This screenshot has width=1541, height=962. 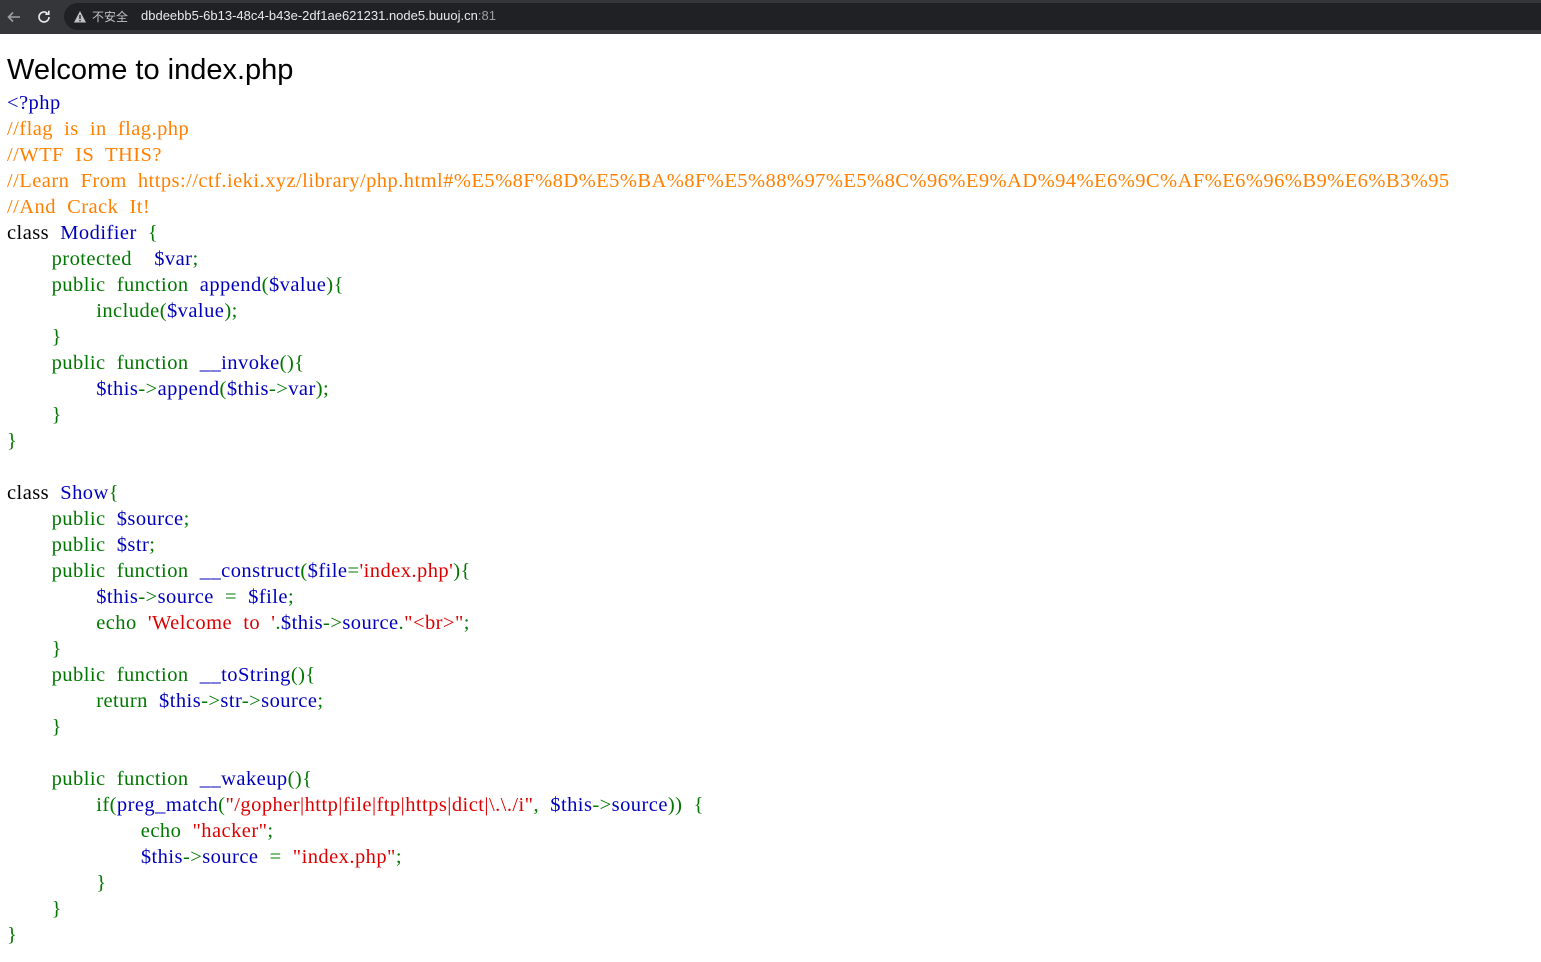 I want to click on code-token: public, so click(x=62, y=545).